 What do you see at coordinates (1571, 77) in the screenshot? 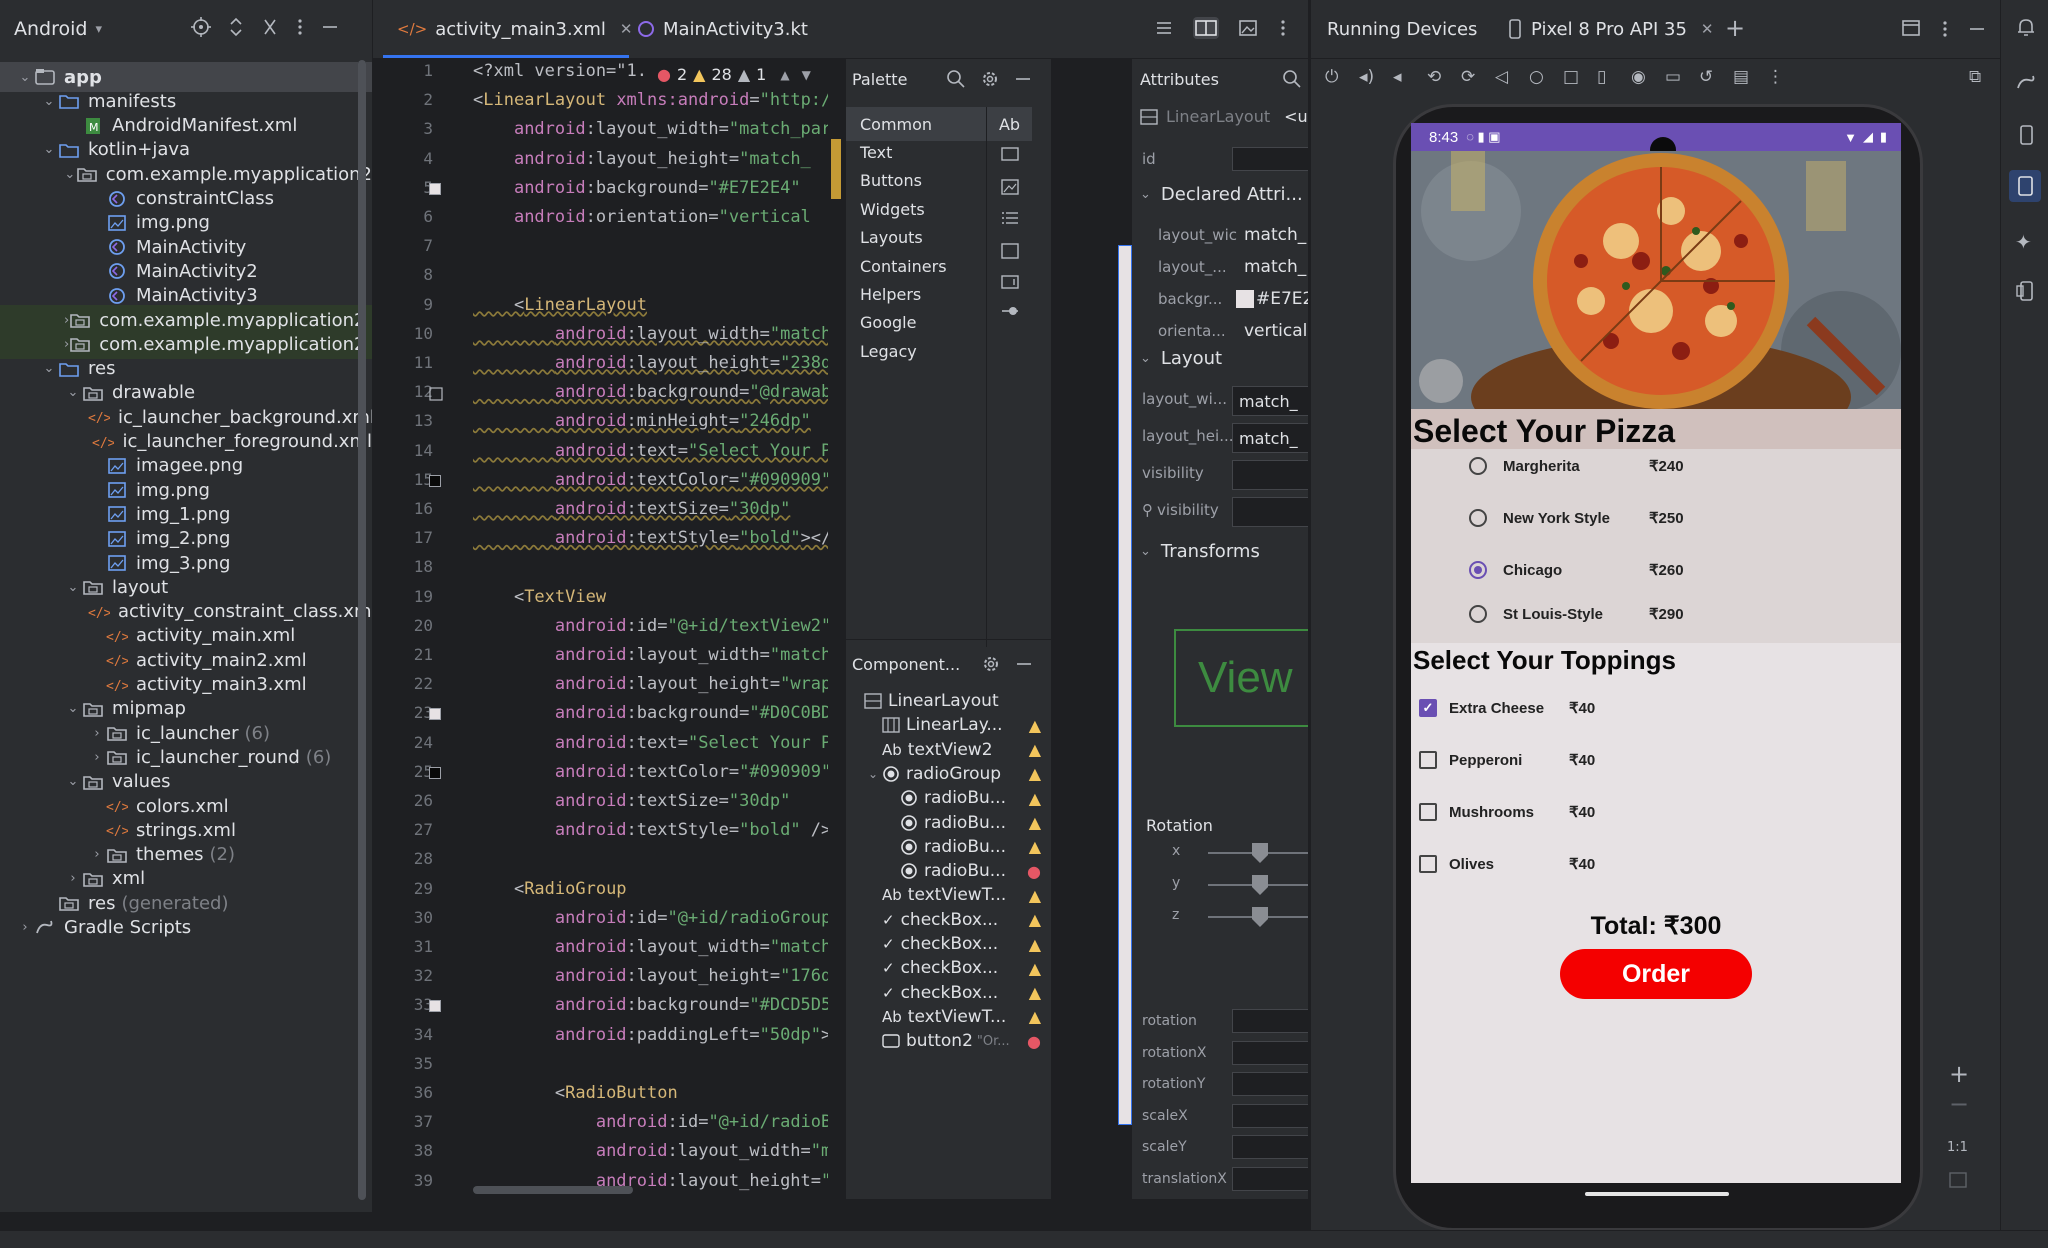
I see `overview-icon: □` at bounding box center [1571, 77].